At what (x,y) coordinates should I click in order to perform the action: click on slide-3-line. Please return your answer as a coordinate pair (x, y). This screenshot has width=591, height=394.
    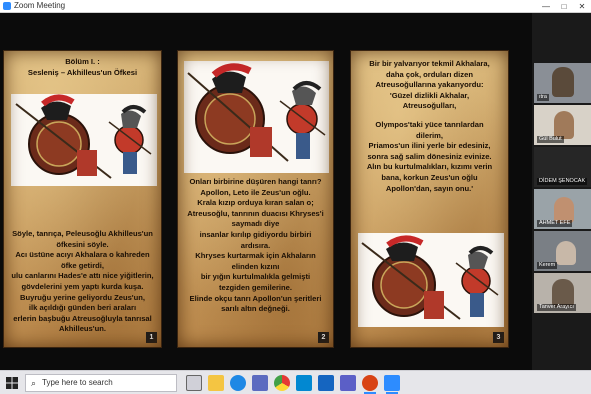
    Looking at the image, I should click on (429, 116).